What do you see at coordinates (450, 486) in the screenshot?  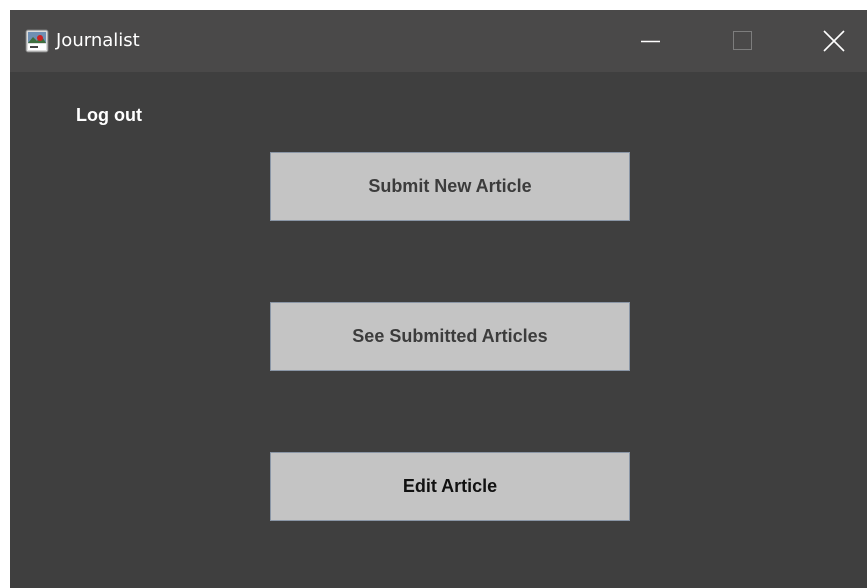 I see `edit-article-button: Edit Article` at bounding box center [450, 486].